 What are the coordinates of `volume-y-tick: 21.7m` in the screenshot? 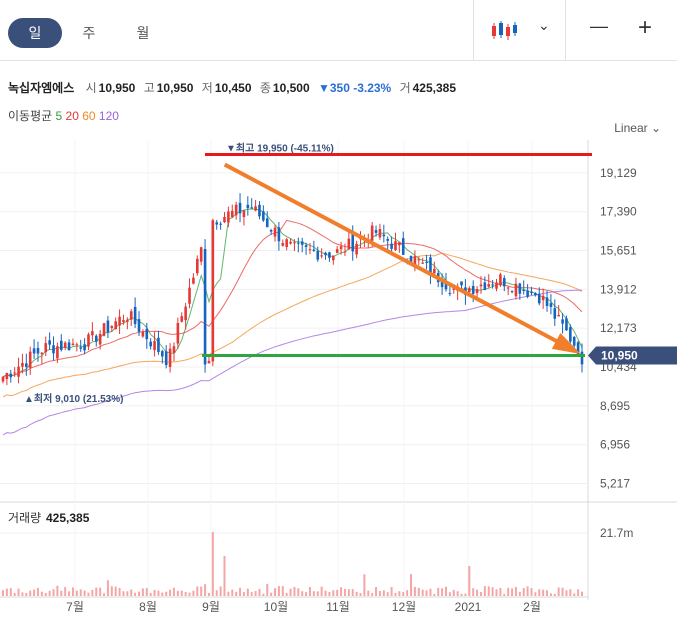 It's located at (616, 533).